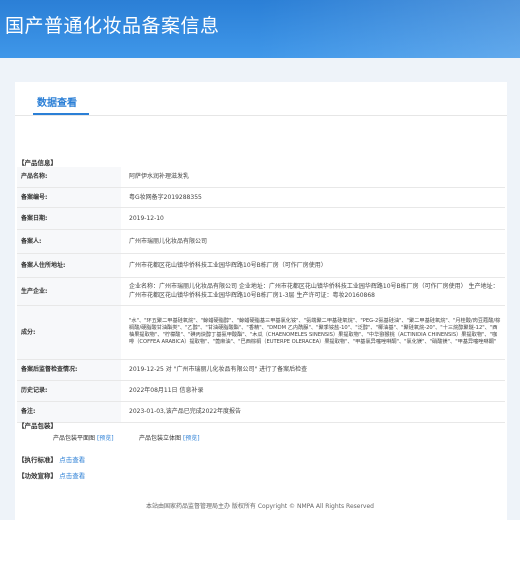 The height and width of the screenshot is (562, 520). I want to click on row-value: 广州市瑞丽儿化妆品有限公司, so click(313, 241).